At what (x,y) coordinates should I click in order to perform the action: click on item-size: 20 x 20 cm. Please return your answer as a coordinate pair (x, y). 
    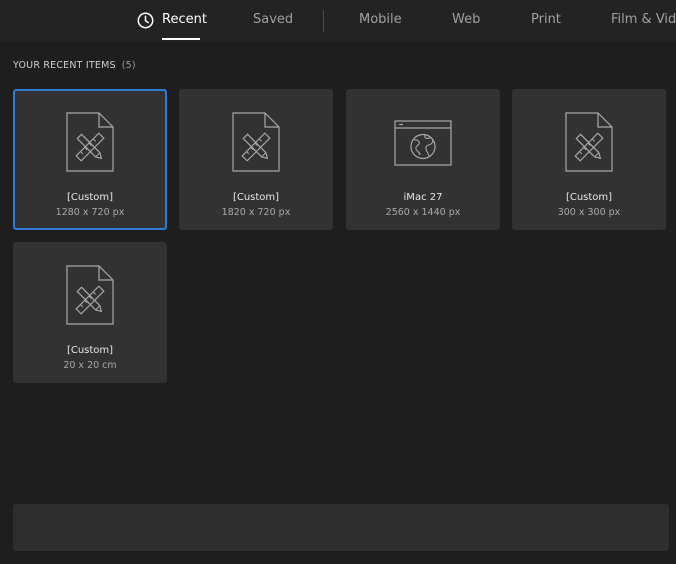
    Looking at the image, I should click on (90, 365).